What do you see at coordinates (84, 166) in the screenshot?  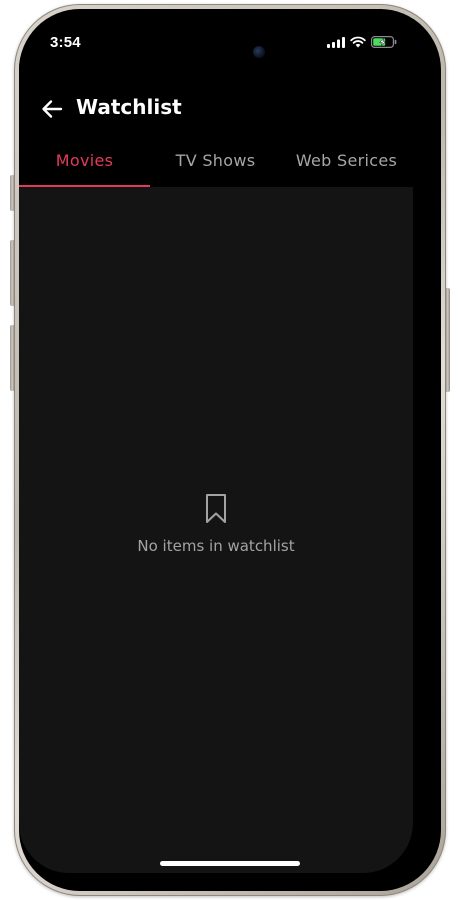 I see `tab-movies: Movies` at bounding box center [84, 166].